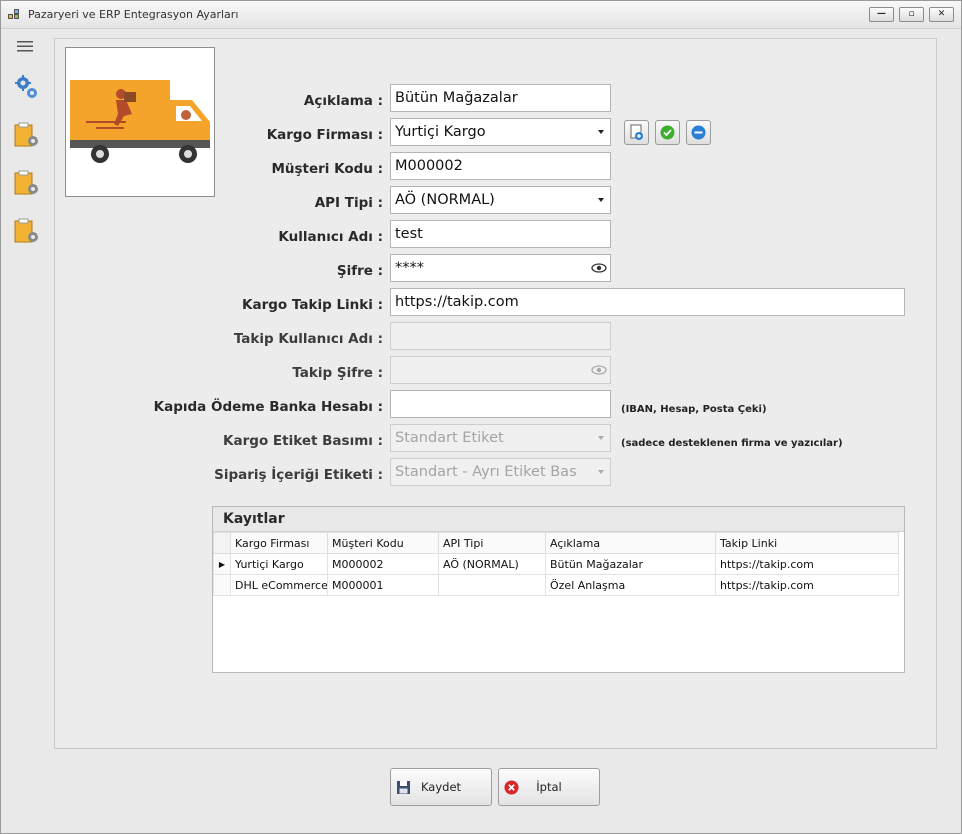  I want to click on sidebar, so click(26, 429).